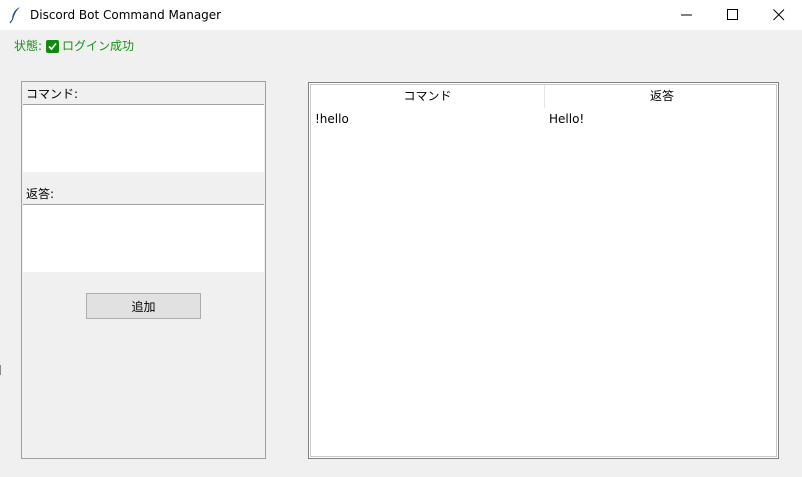 This screenshot has height=477, width=802. Describe the element at coordinates (428, 96) in the screenshot. I see `column-header-command: コマンド` at that location.